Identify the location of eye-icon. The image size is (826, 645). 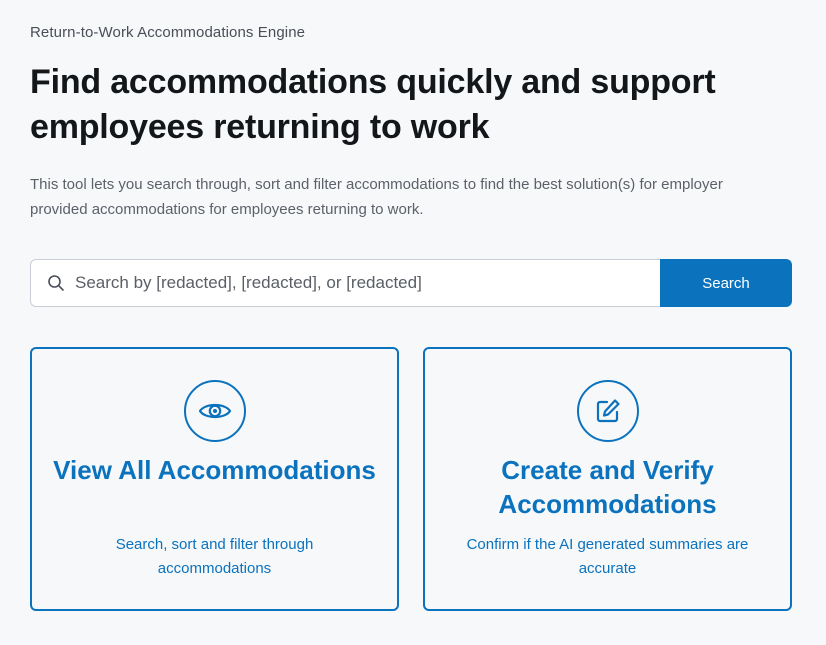
(214, 411).